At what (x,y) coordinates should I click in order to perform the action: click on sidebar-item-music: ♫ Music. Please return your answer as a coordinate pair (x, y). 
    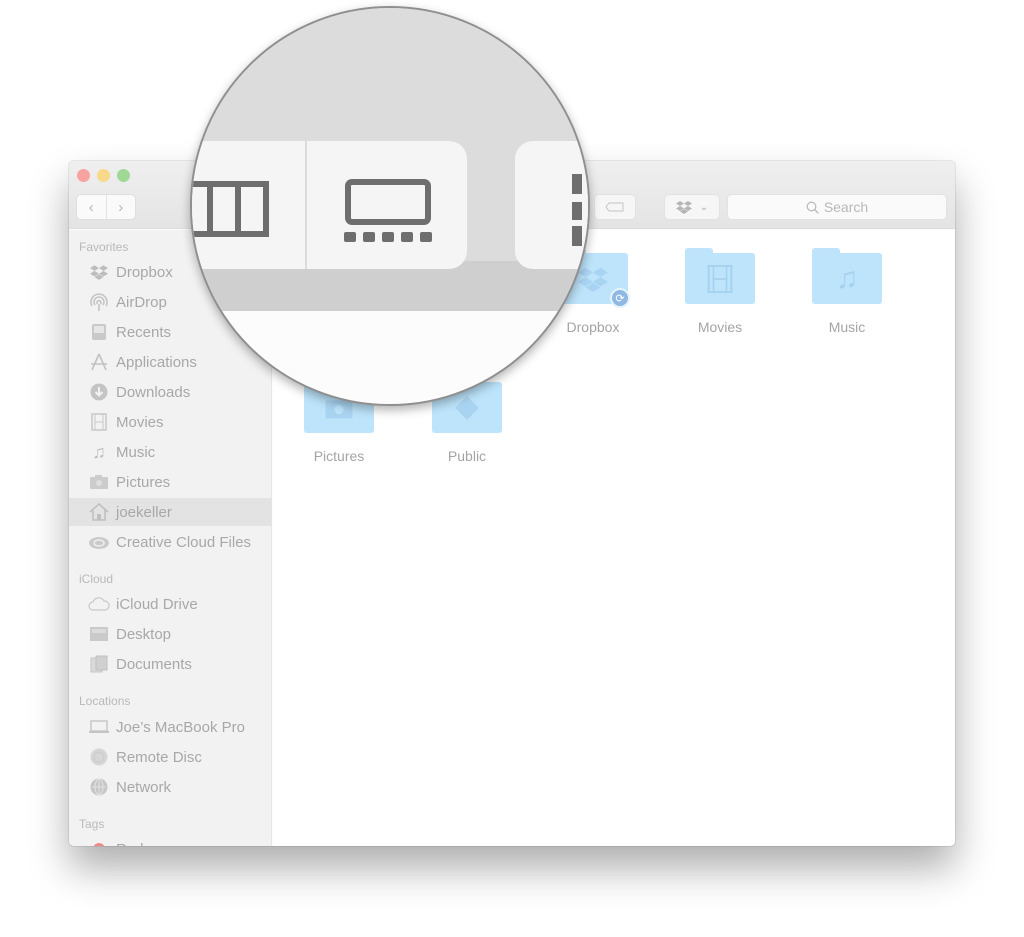
    Looking at the image, I should click on (170, 452).